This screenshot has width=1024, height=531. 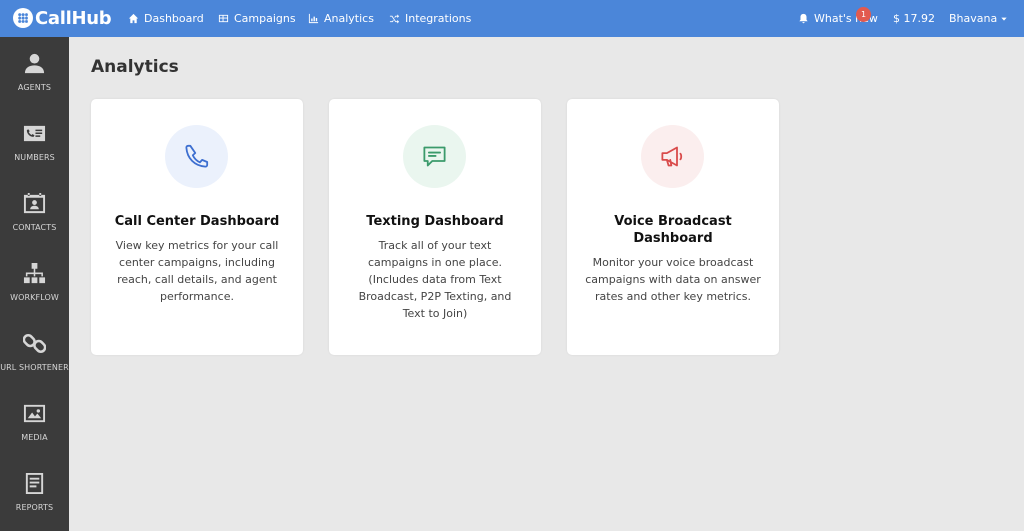 I want to click on card-title: Voice Broadcast Dashboard, so click(x=673, y=230).